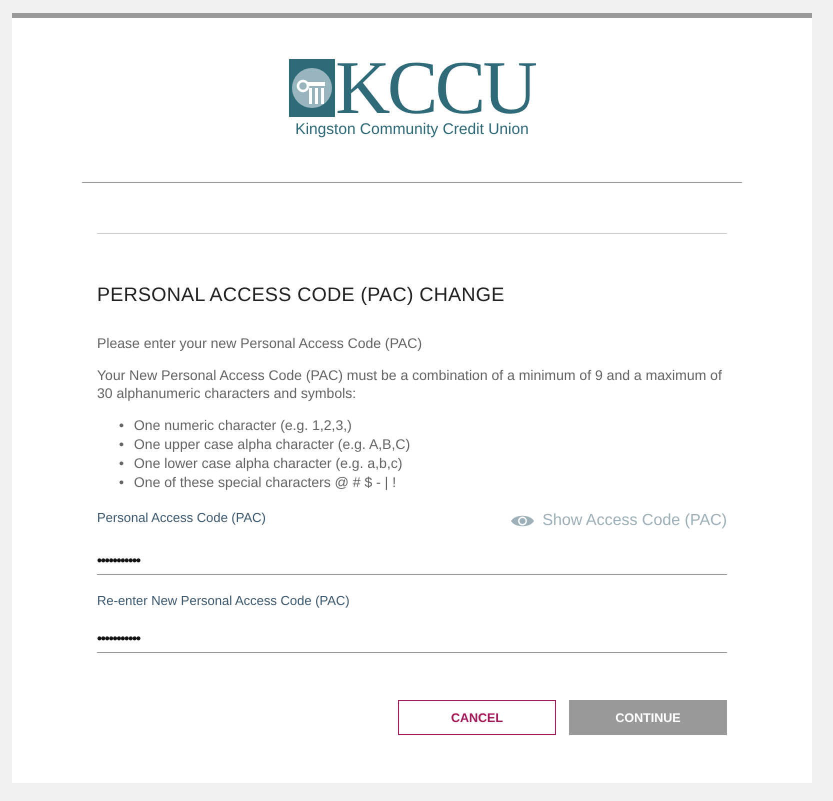 The image size is (833, 801). What do you see at coordinates (265, 482) in the screenshot?
I see `requirement-item: One of these special characters @ # $ - | !` at bounding box center [265, 482].